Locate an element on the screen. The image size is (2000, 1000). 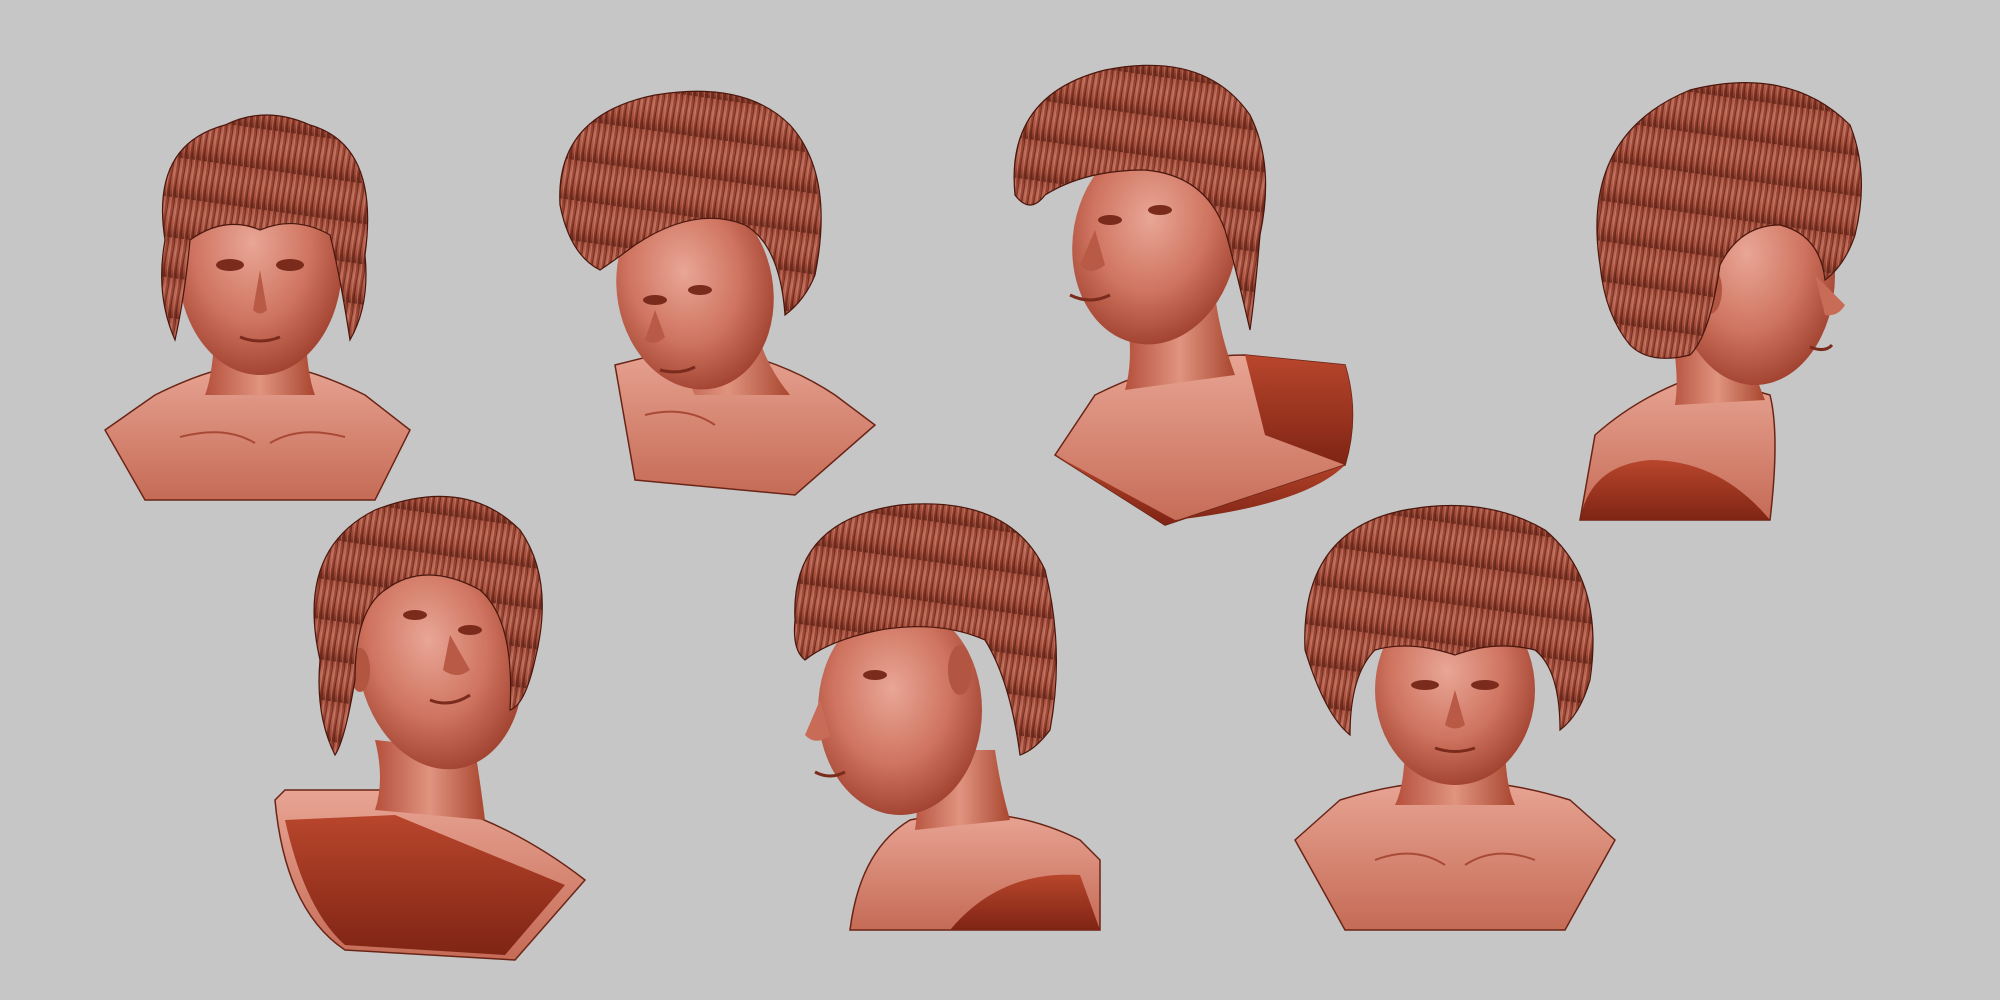
bust-front-down-view is located at coordinates (1455, 720).